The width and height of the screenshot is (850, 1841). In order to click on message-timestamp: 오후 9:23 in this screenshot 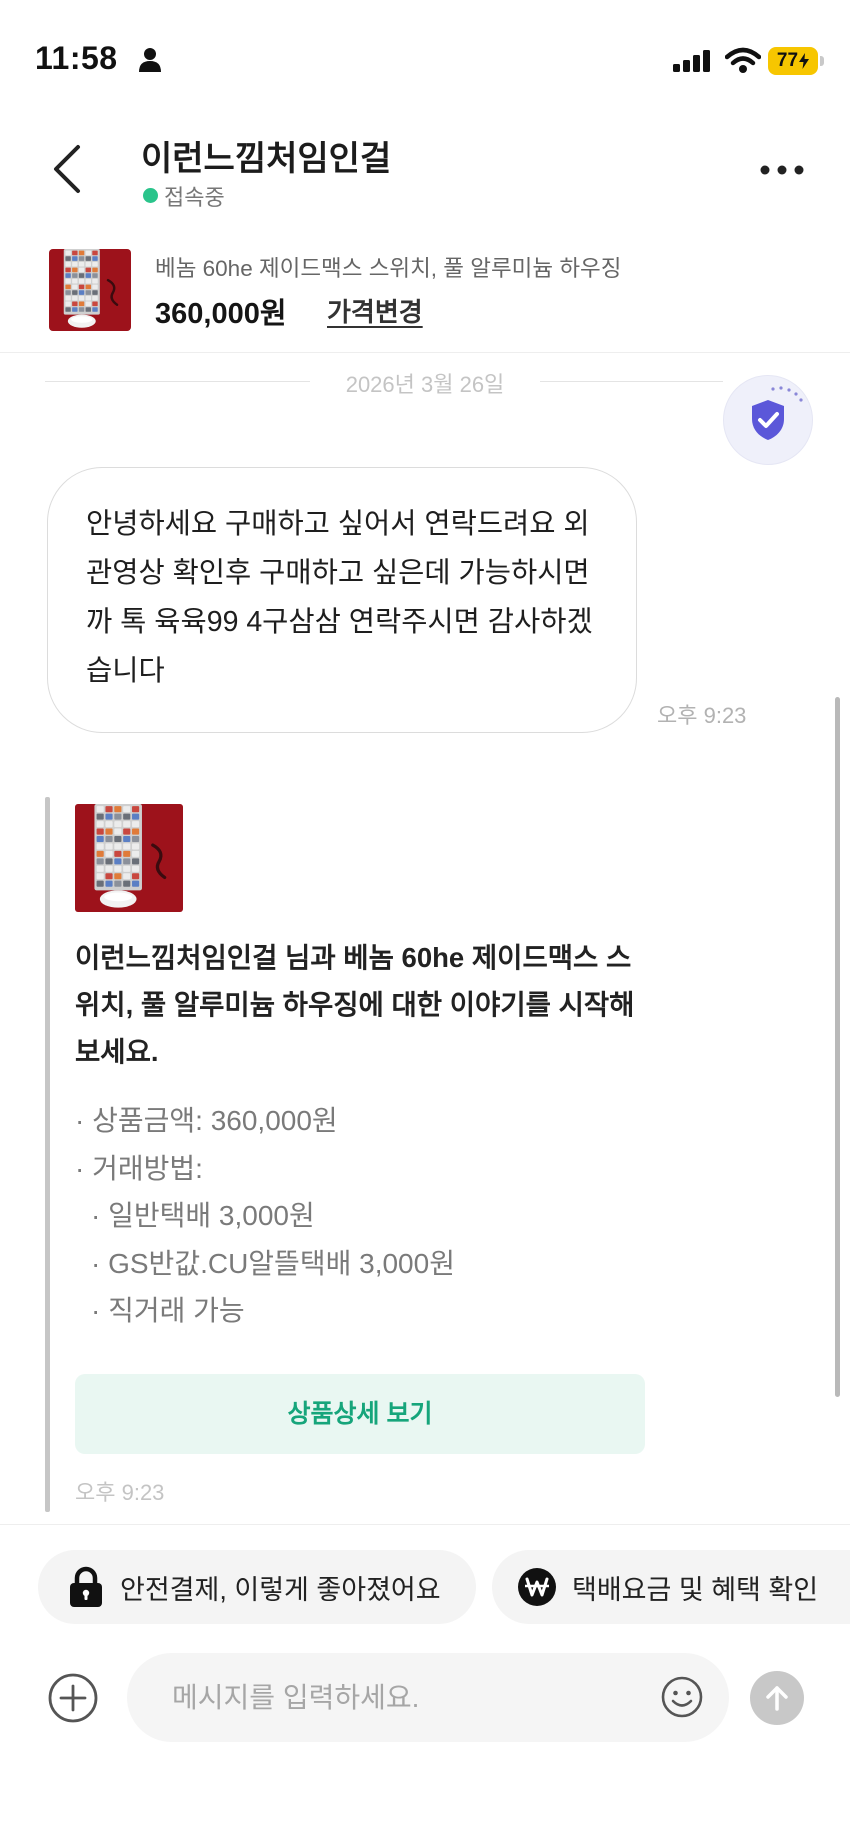, I will do `click(702, 715)`.